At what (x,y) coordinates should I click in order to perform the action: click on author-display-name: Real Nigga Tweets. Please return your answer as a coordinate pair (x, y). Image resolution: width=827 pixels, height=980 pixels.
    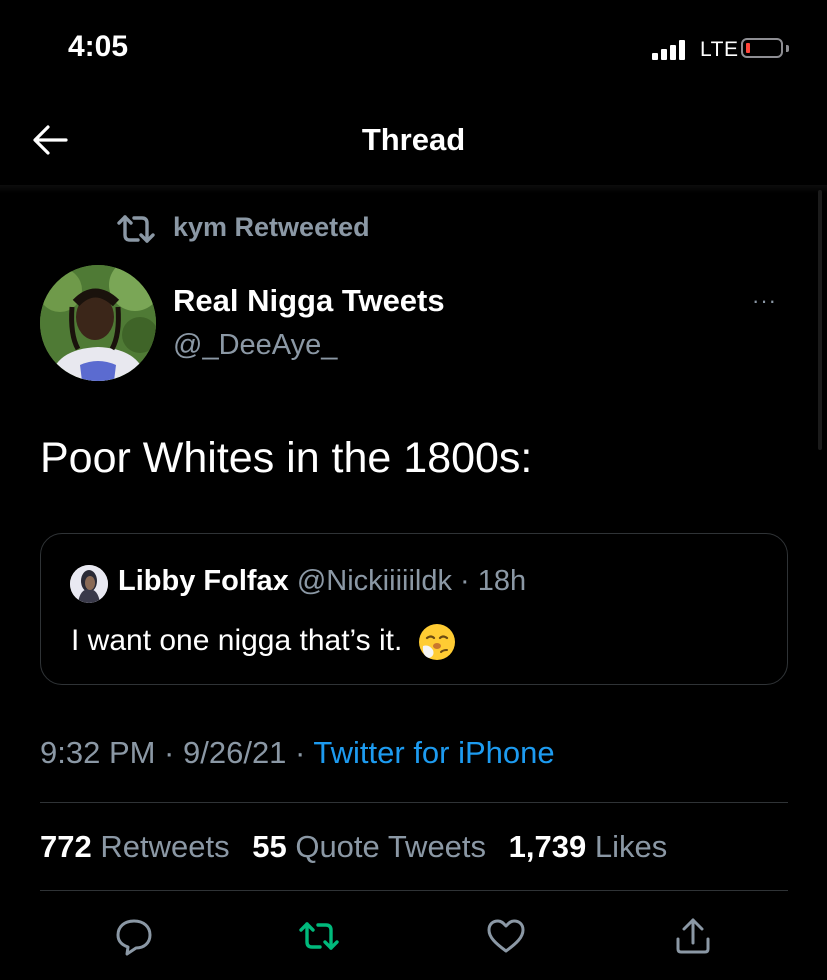
    Looking at the image, I should click on (309, 301).